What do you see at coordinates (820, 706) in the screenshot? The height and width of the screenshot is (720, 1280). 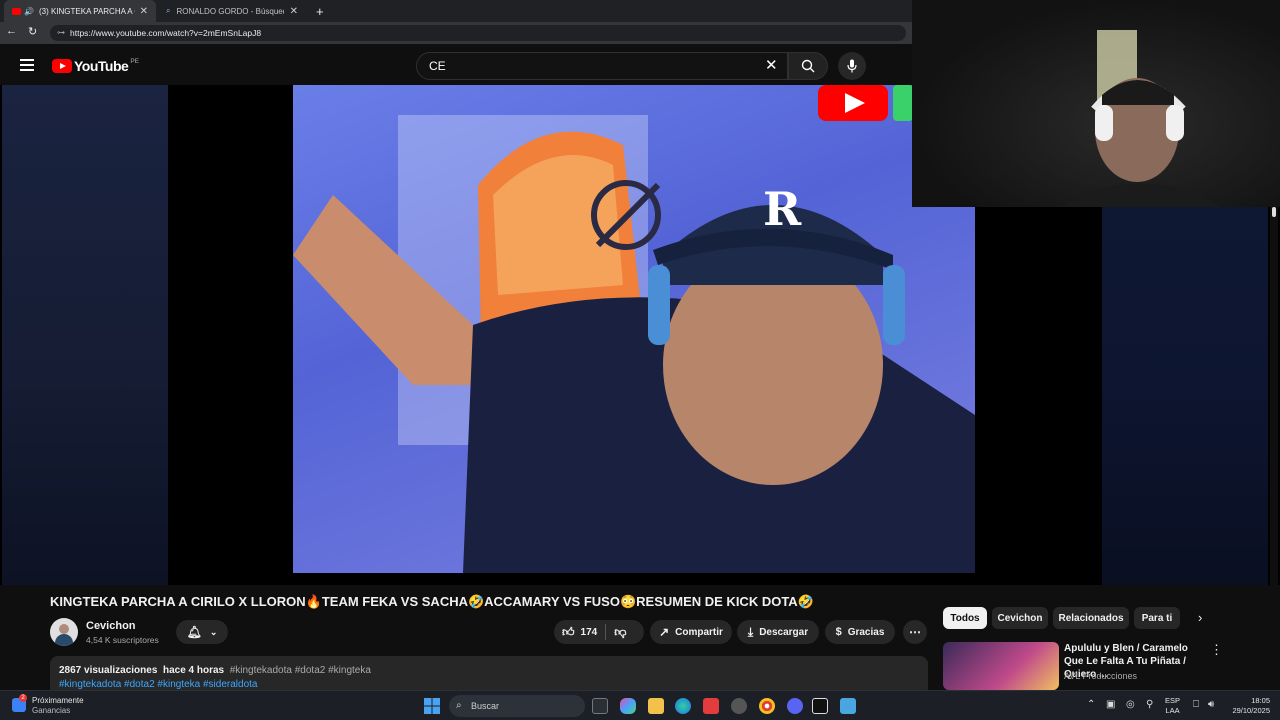 I see `capcut-icon` at bounding box center [820, 706].